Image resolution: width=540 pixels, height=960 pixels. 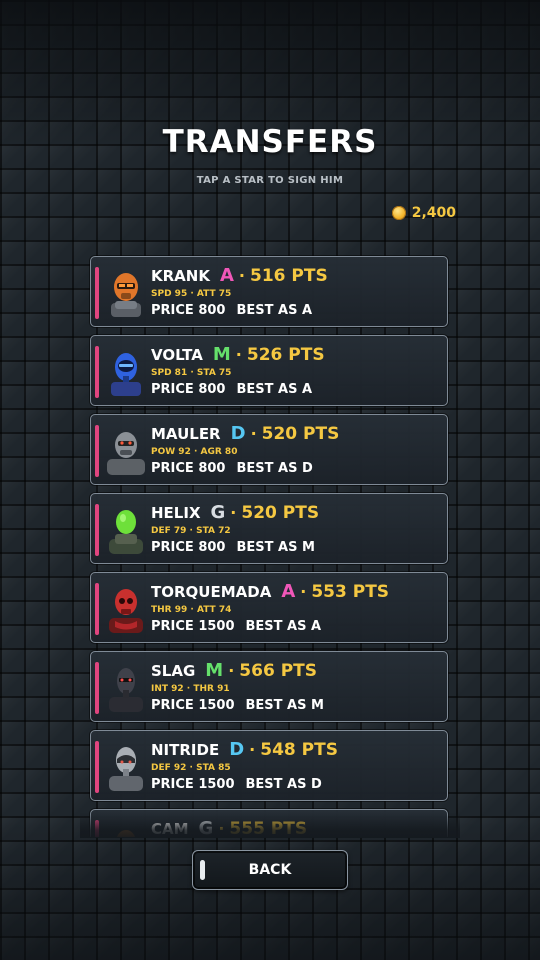 I want to click on player-heading: MAULER D · 520 PTS, so click(x=245, y=433).